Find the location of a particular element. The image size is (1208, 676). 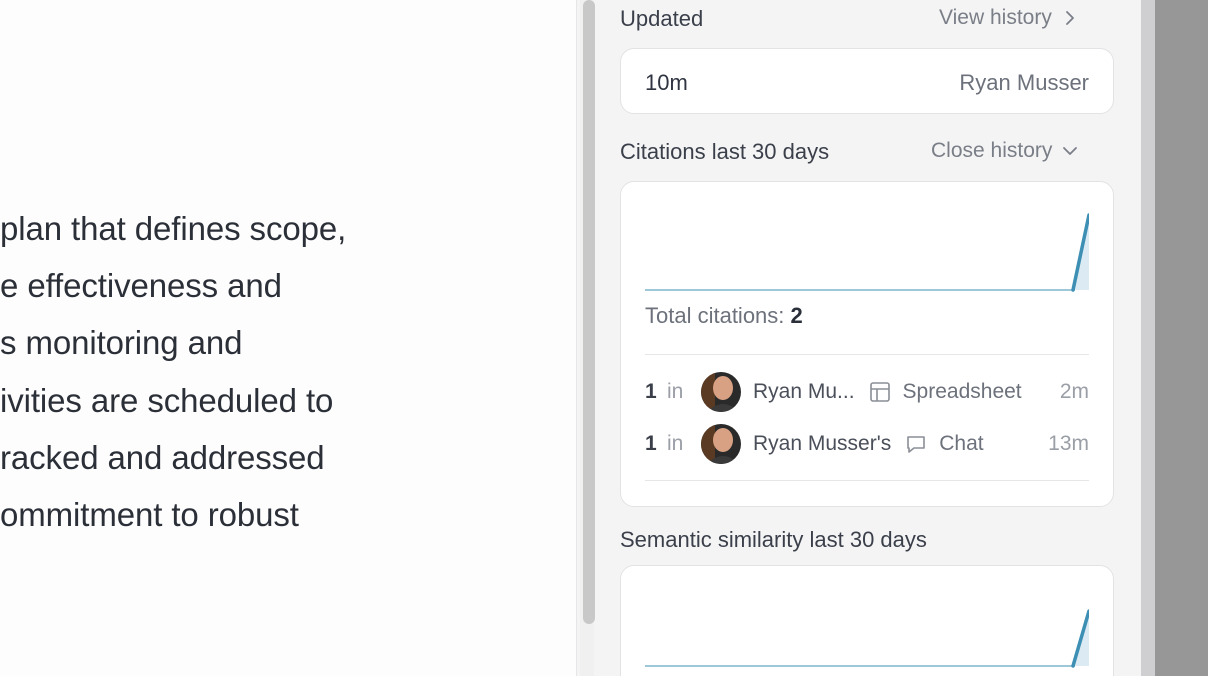

chat-bubble-icon is located at coordinates (916, 444).